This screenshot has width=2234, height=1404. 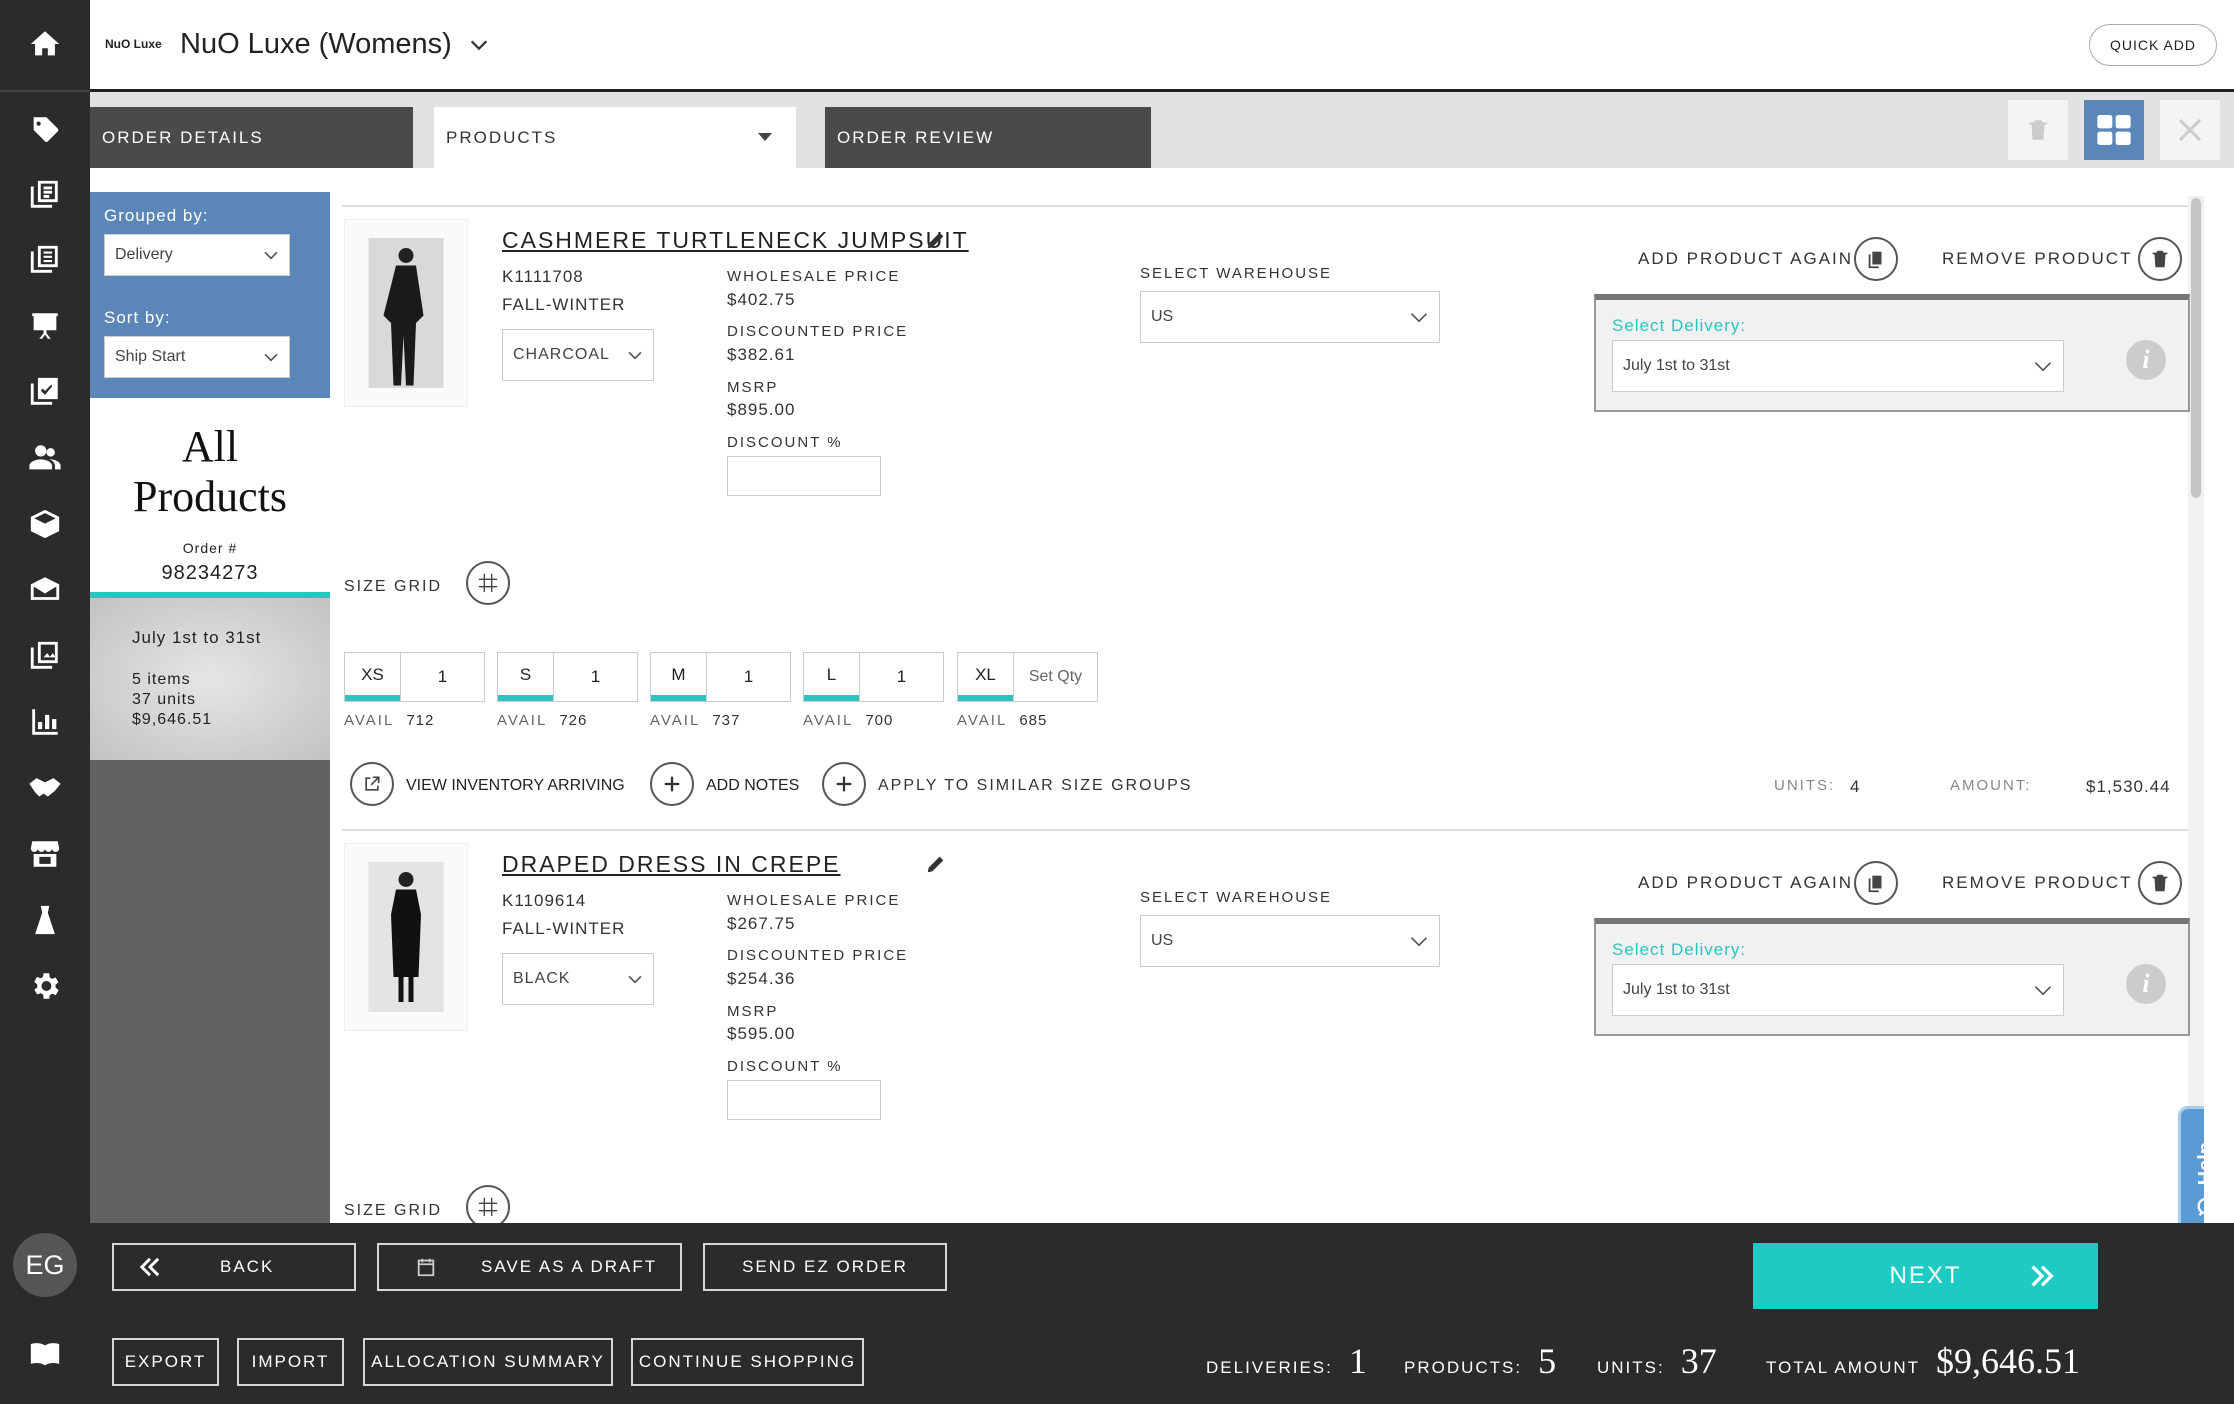 I want to click on size-qty-l: L1, so click(x=873, y=677).